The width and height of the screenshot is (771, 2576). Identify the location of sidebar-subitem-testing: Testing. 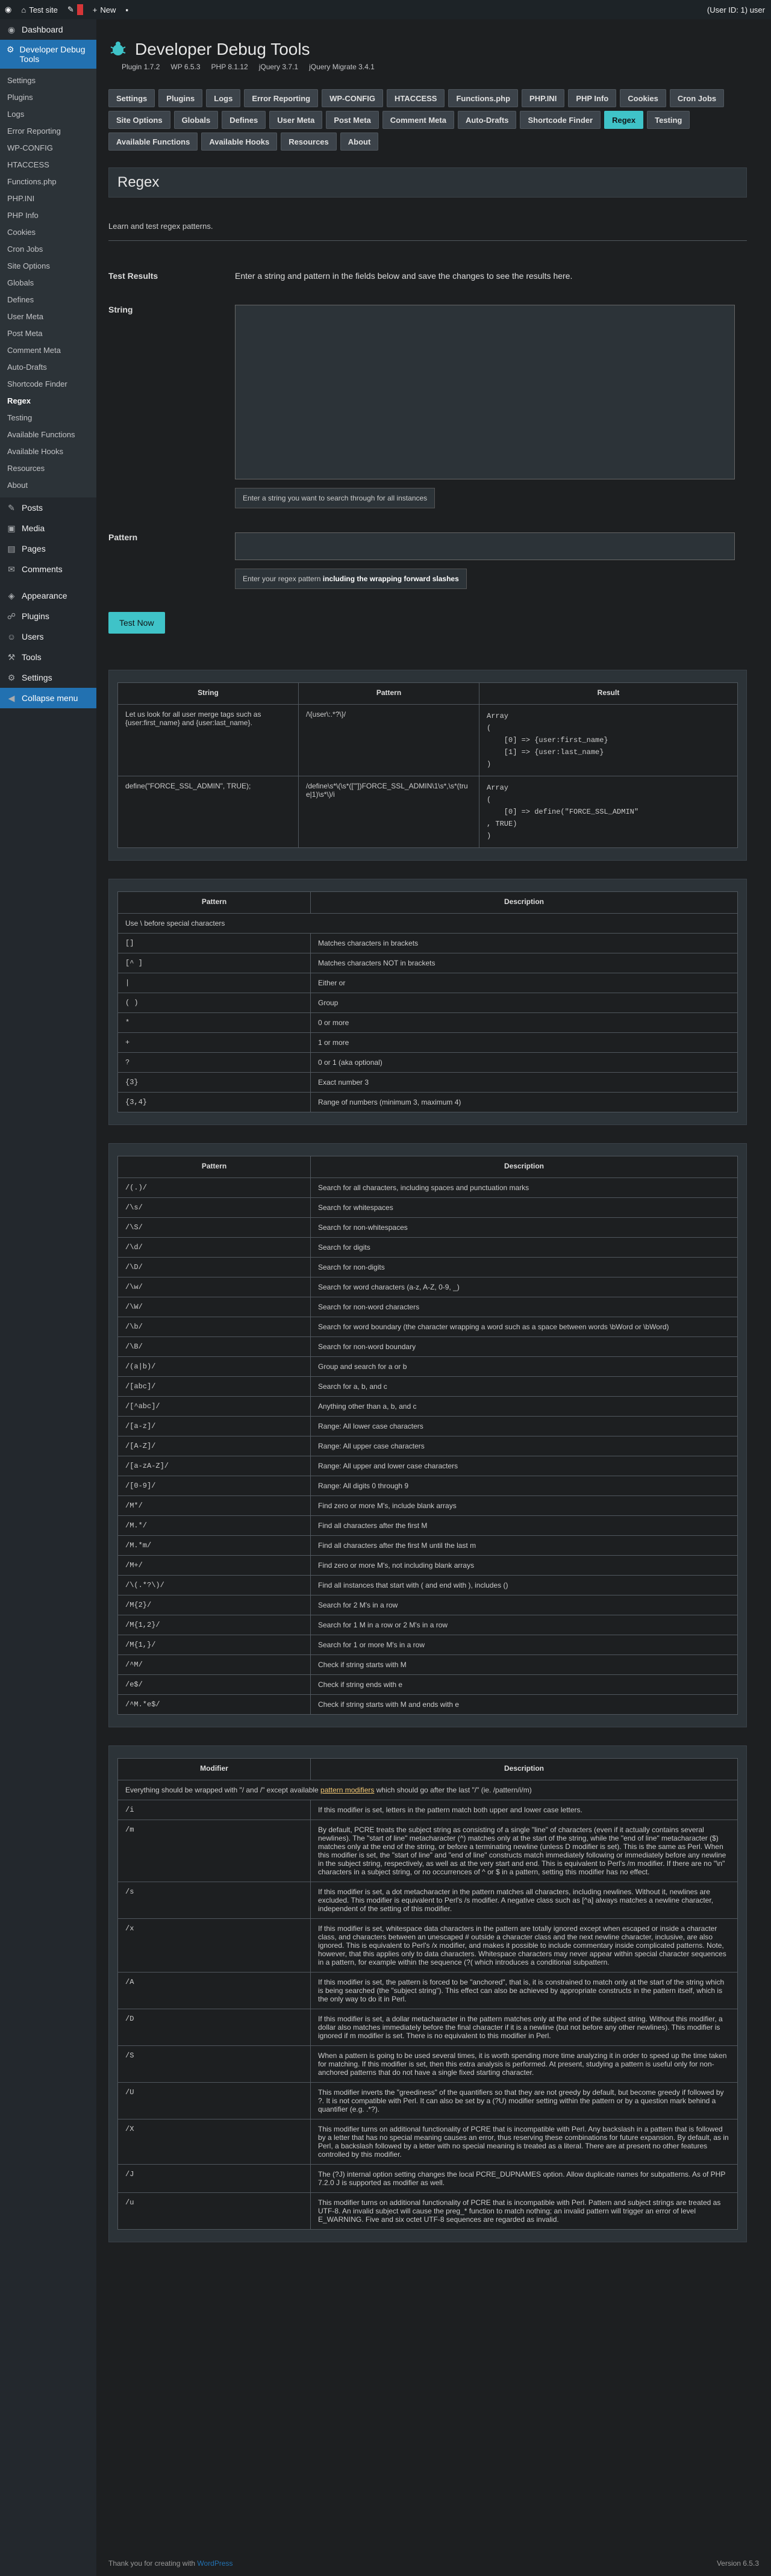
(48, 418).